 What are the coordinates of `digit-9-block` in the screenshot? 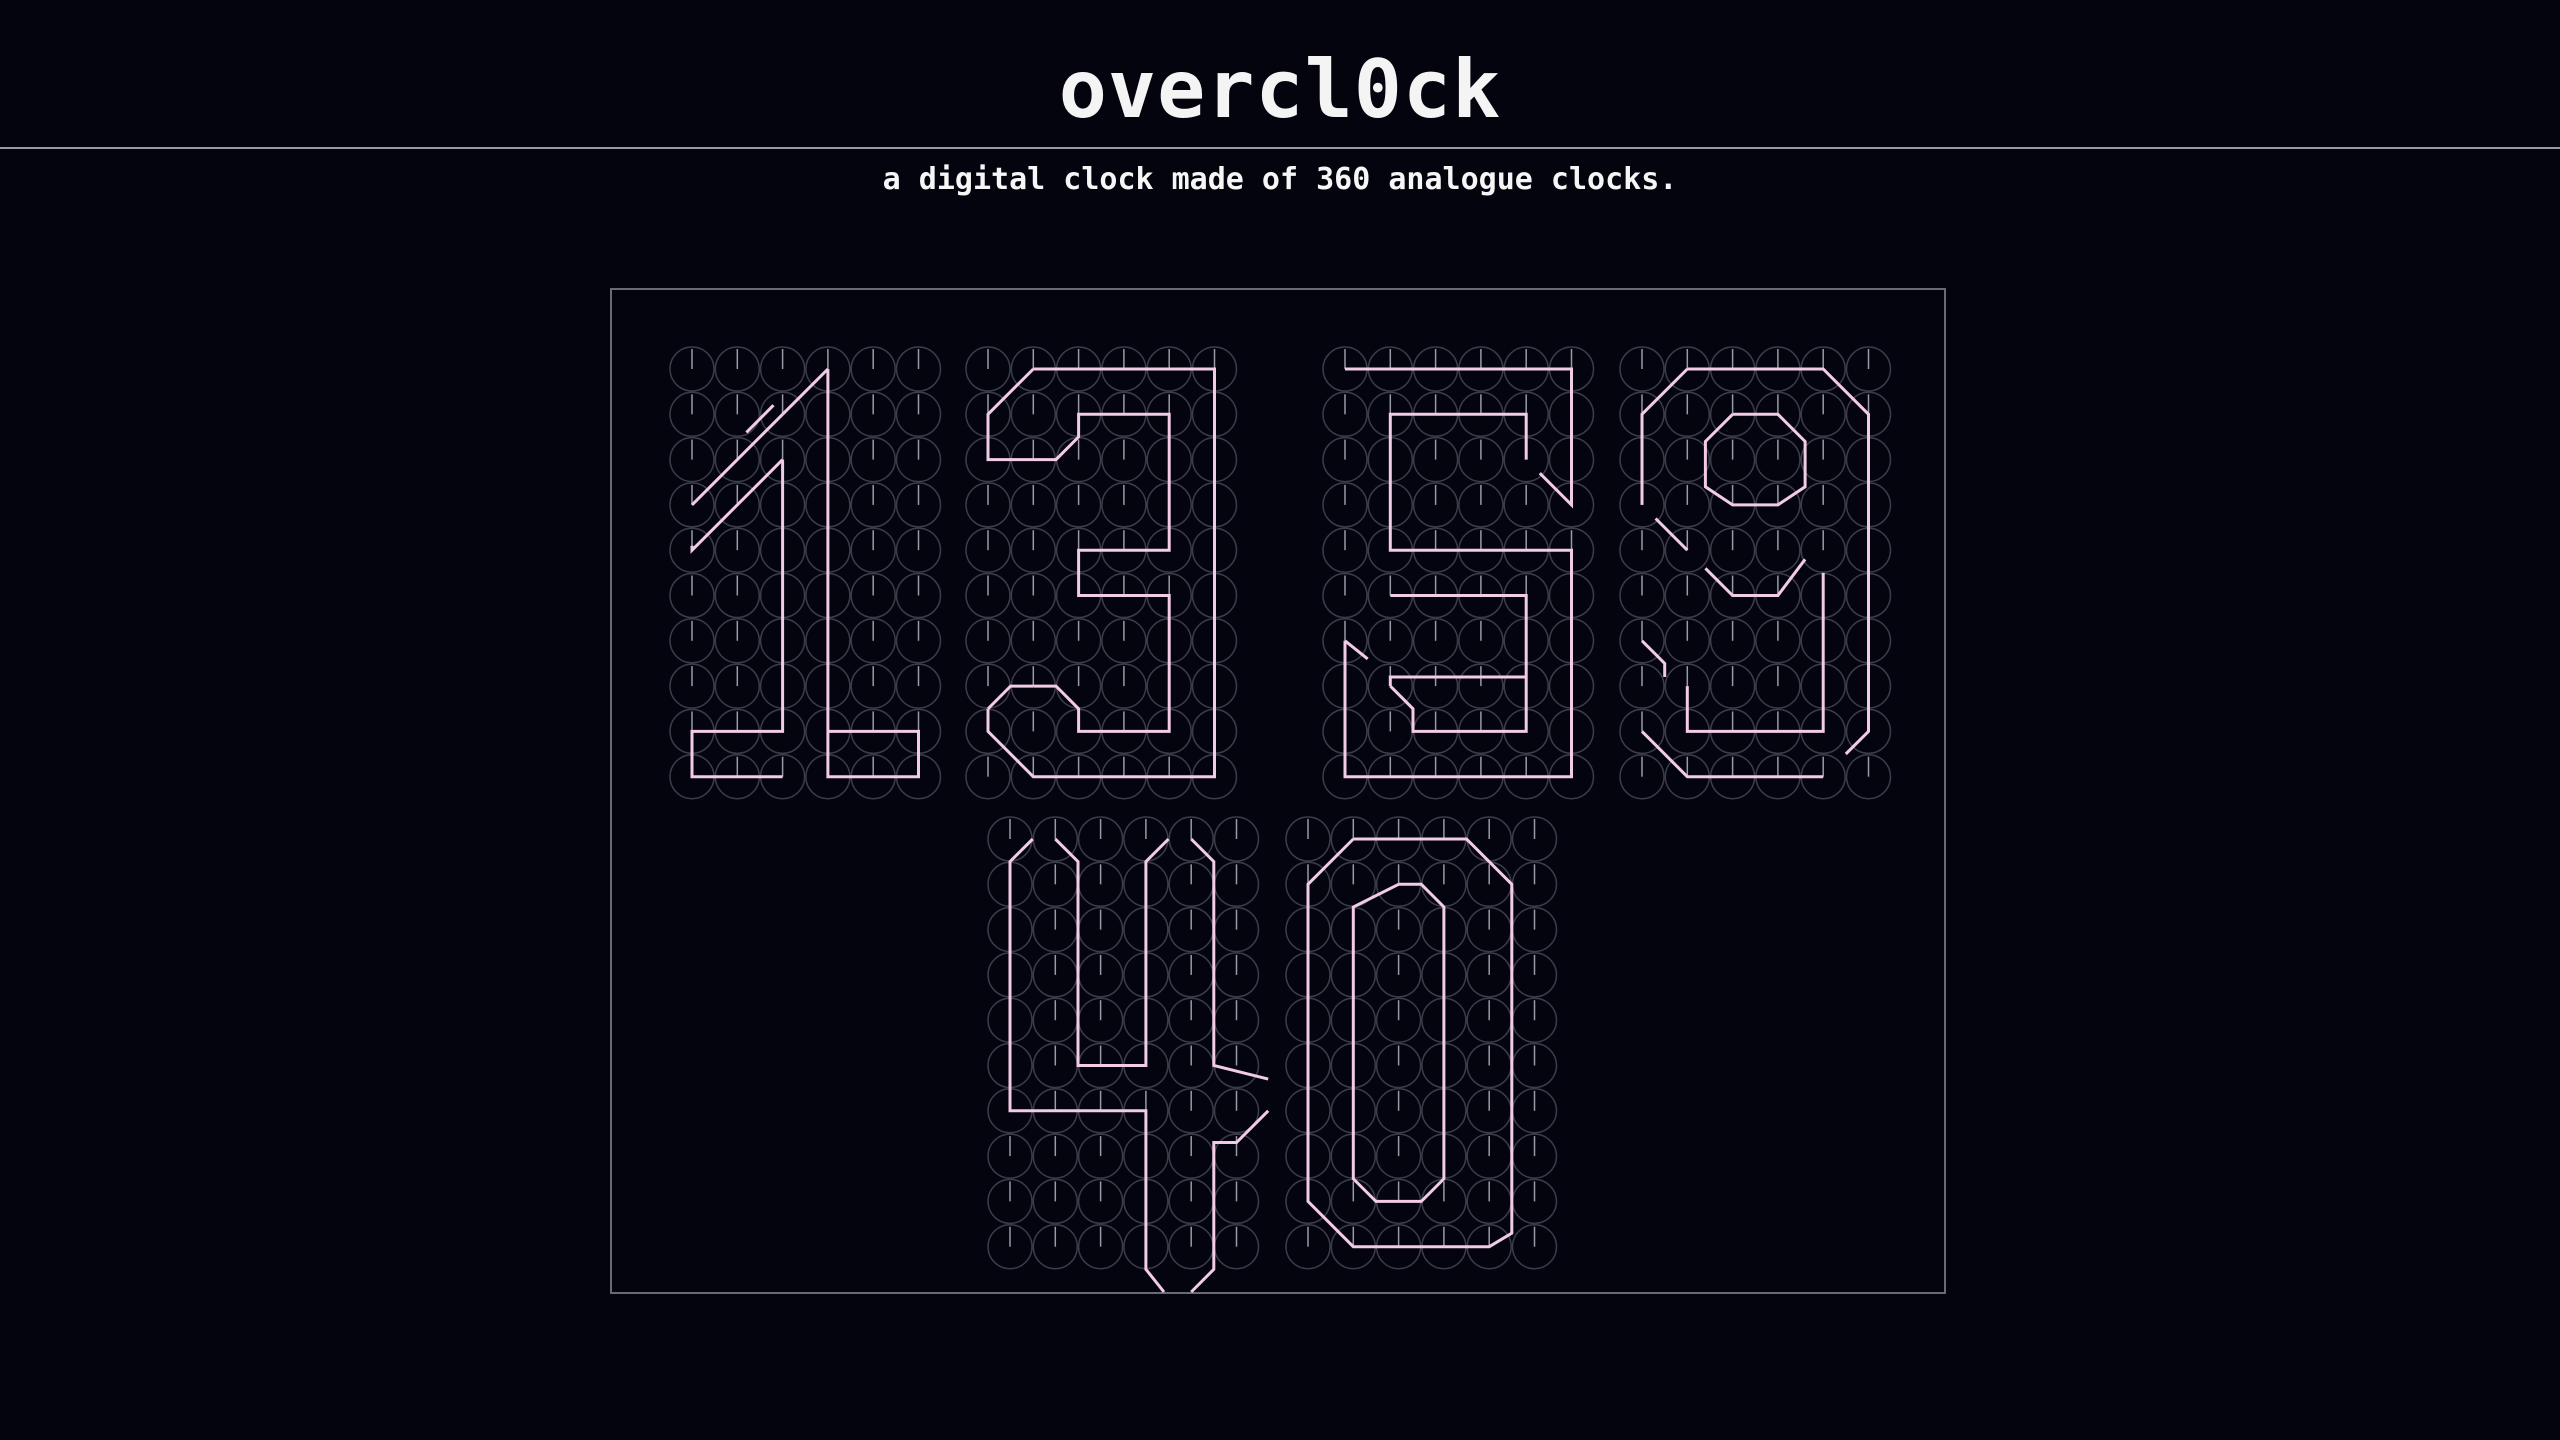 It's located at (1755, 573).